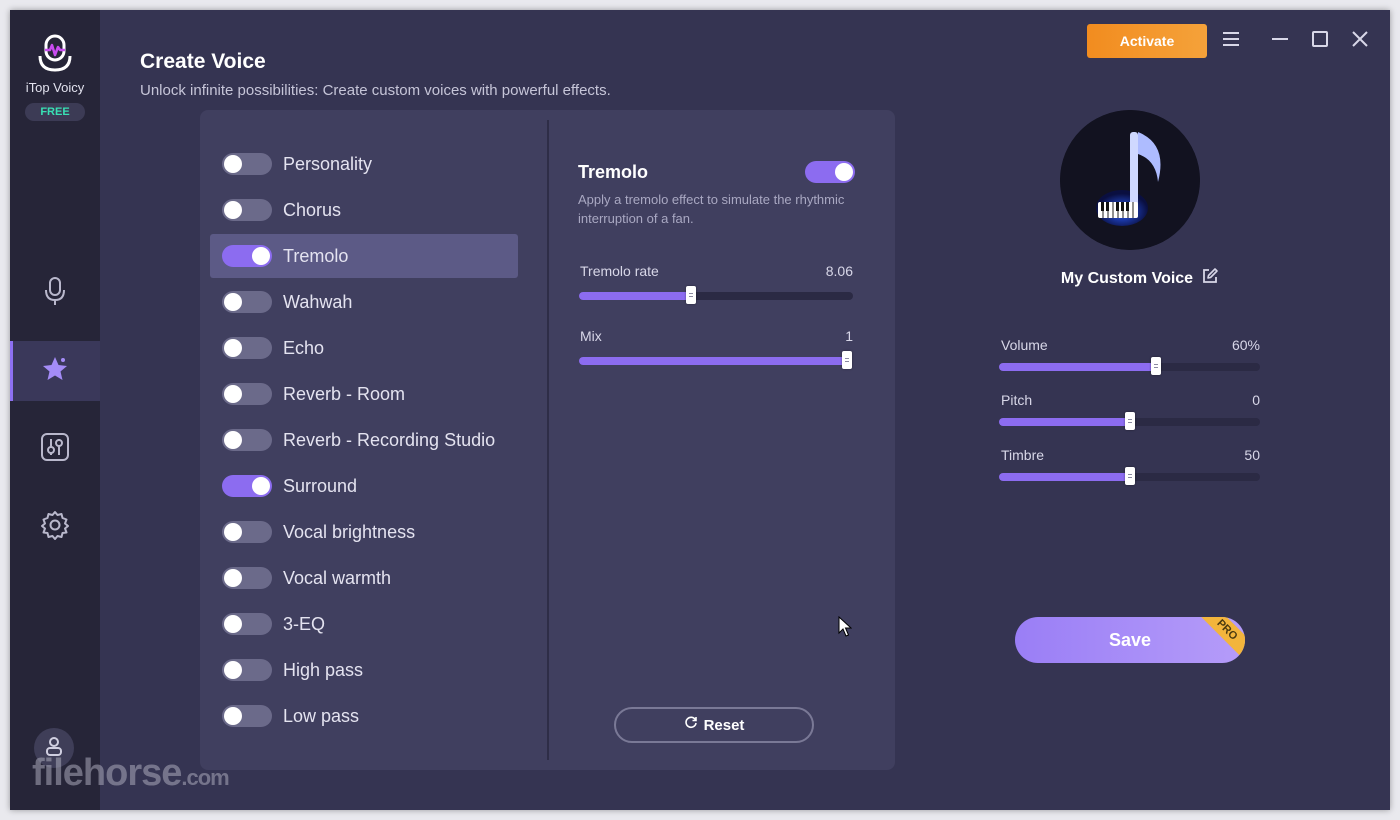  I want to click on pitch-value: 0, so click(1256, 400).